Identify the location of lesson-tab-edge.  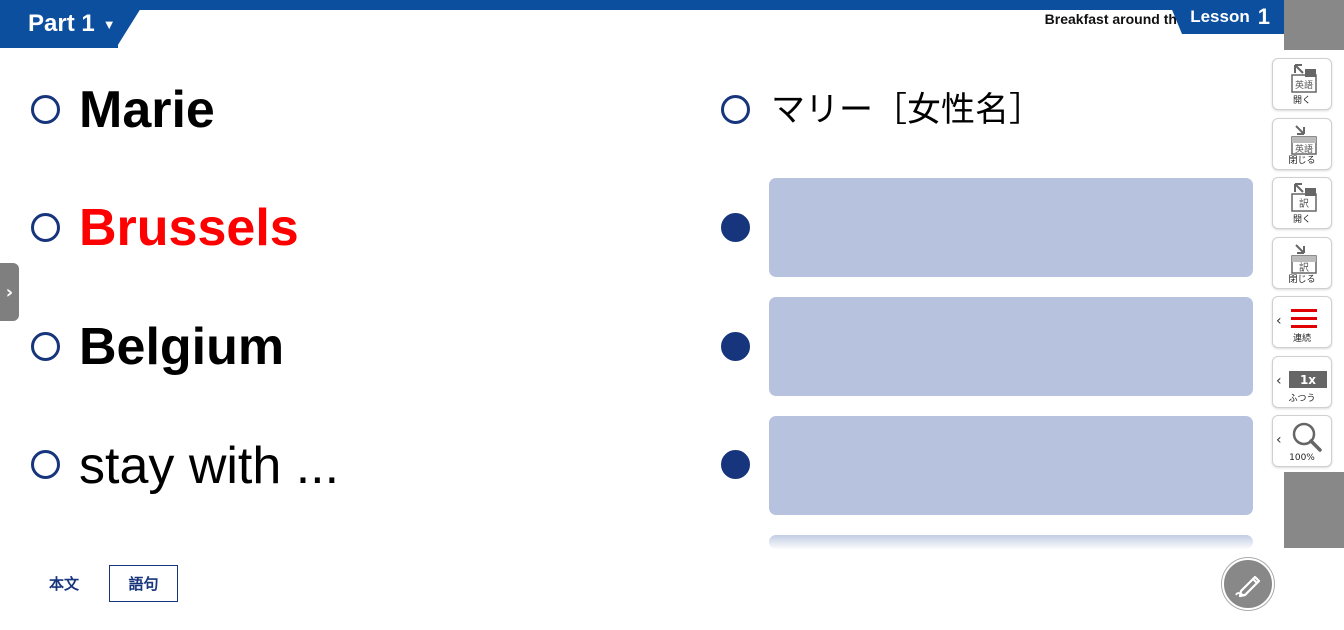
(1175, 17).